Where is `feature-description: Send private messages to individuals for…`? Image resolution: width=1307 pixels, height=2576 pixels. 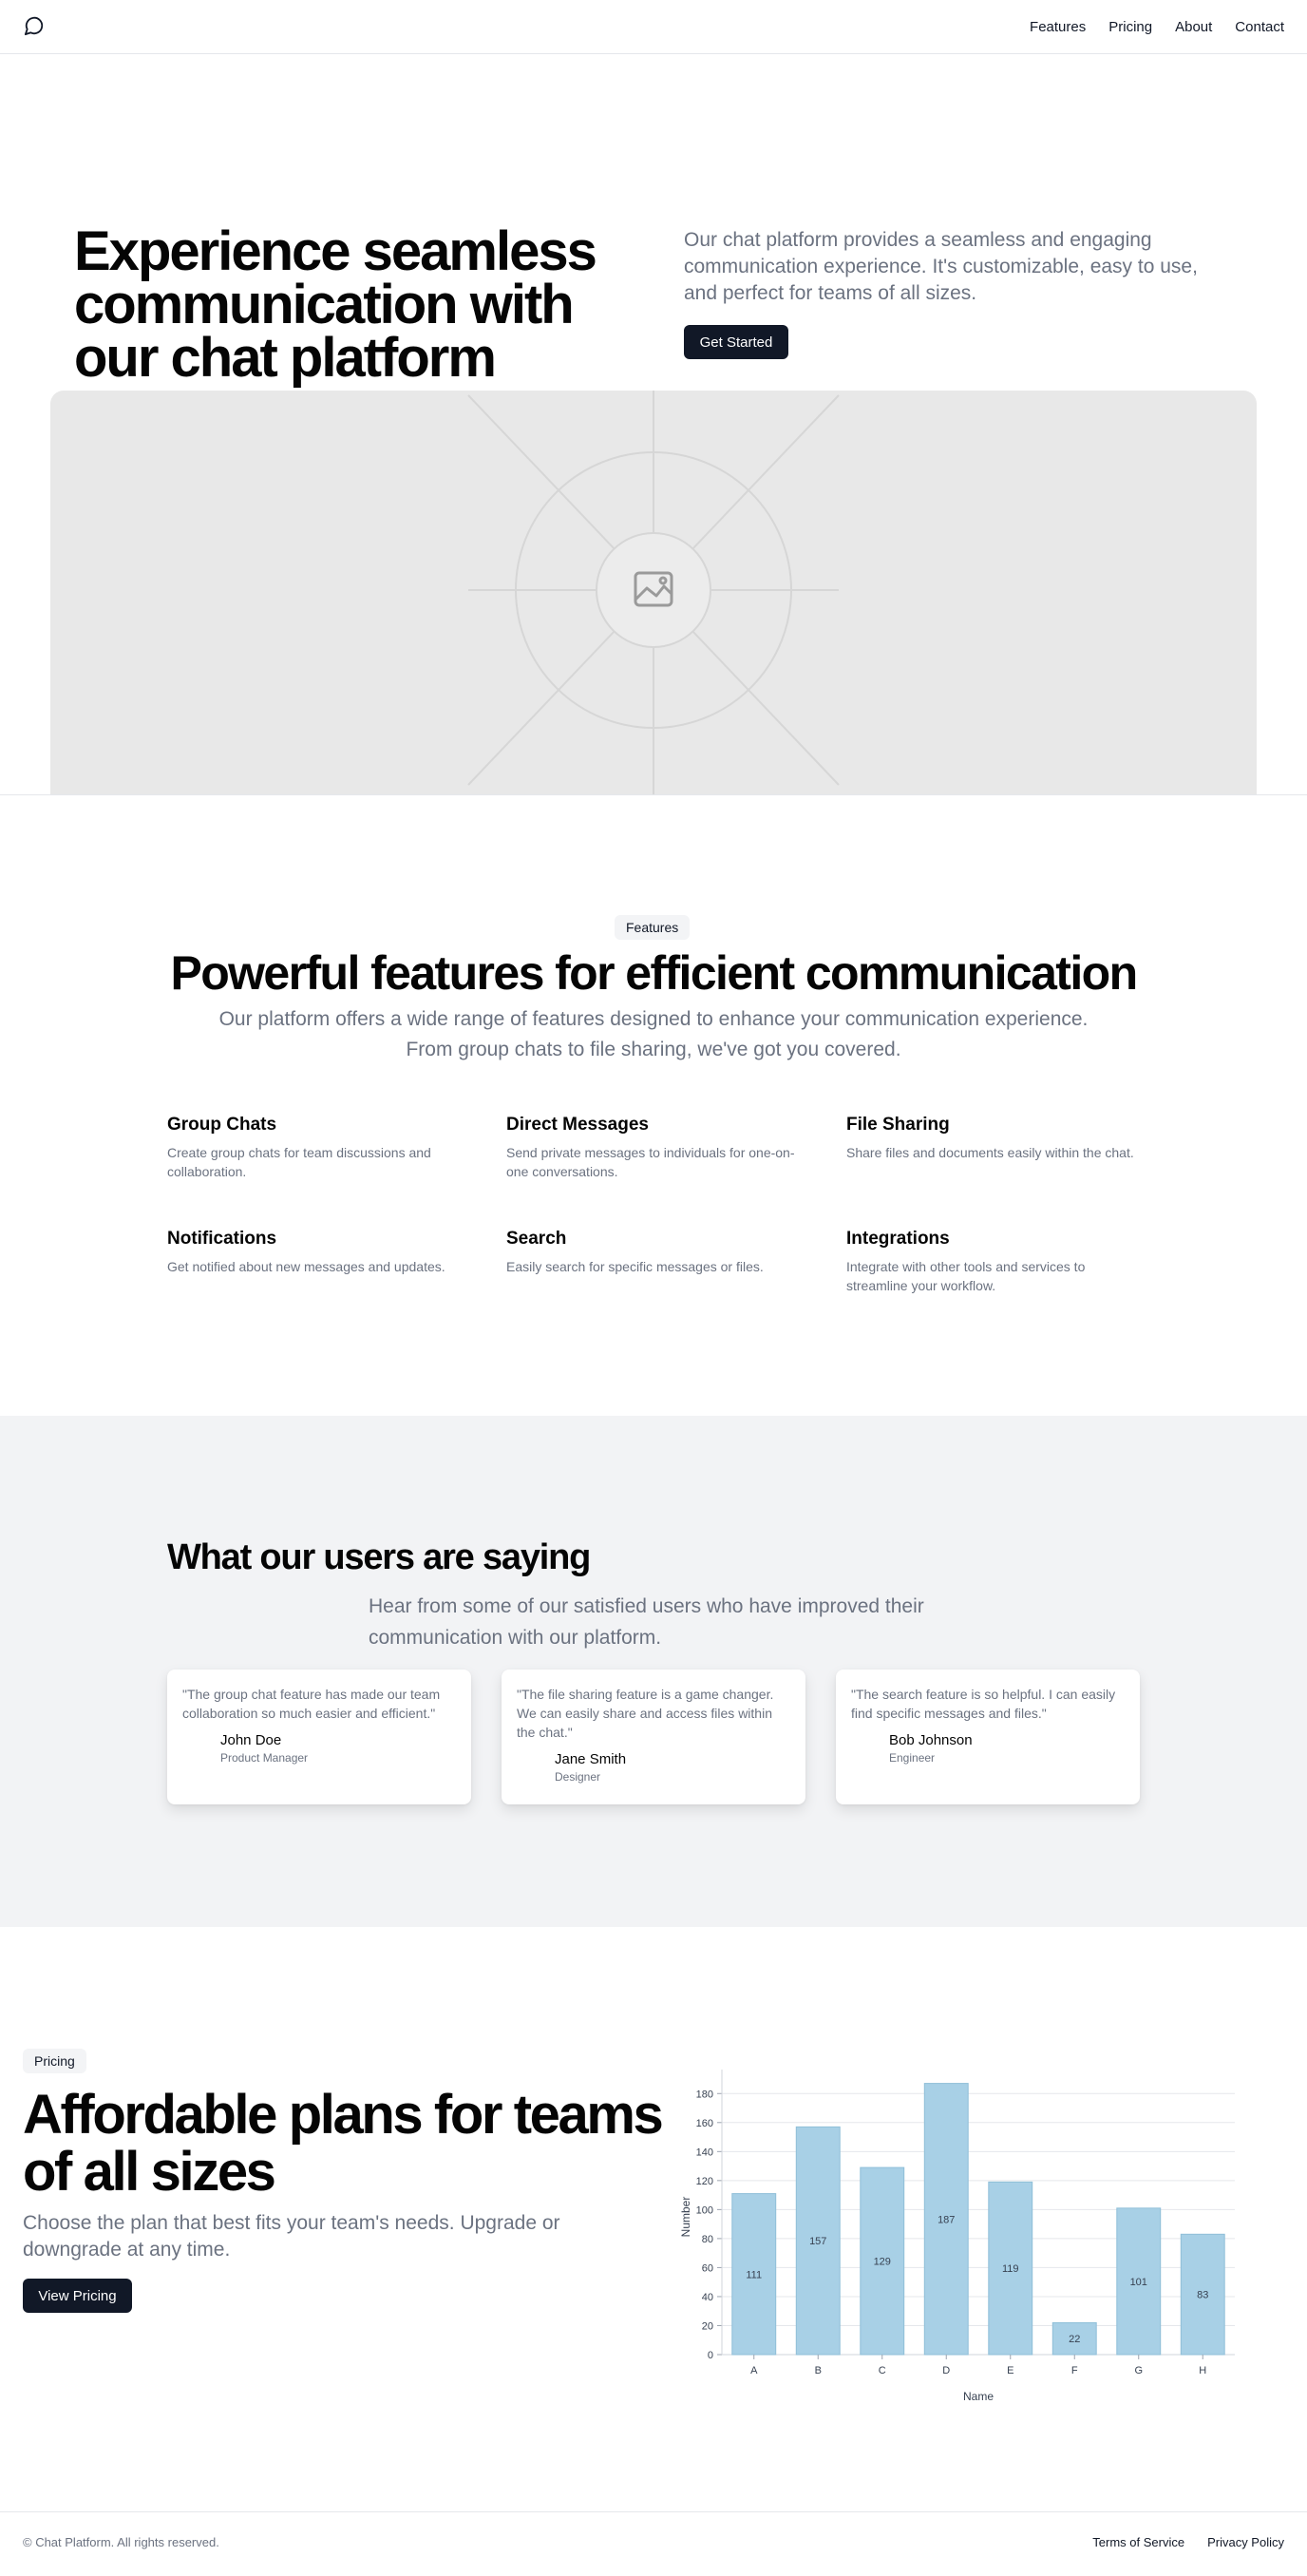
feature-description: Send private messages to individuals for… is located at coordinates (650, 1162).